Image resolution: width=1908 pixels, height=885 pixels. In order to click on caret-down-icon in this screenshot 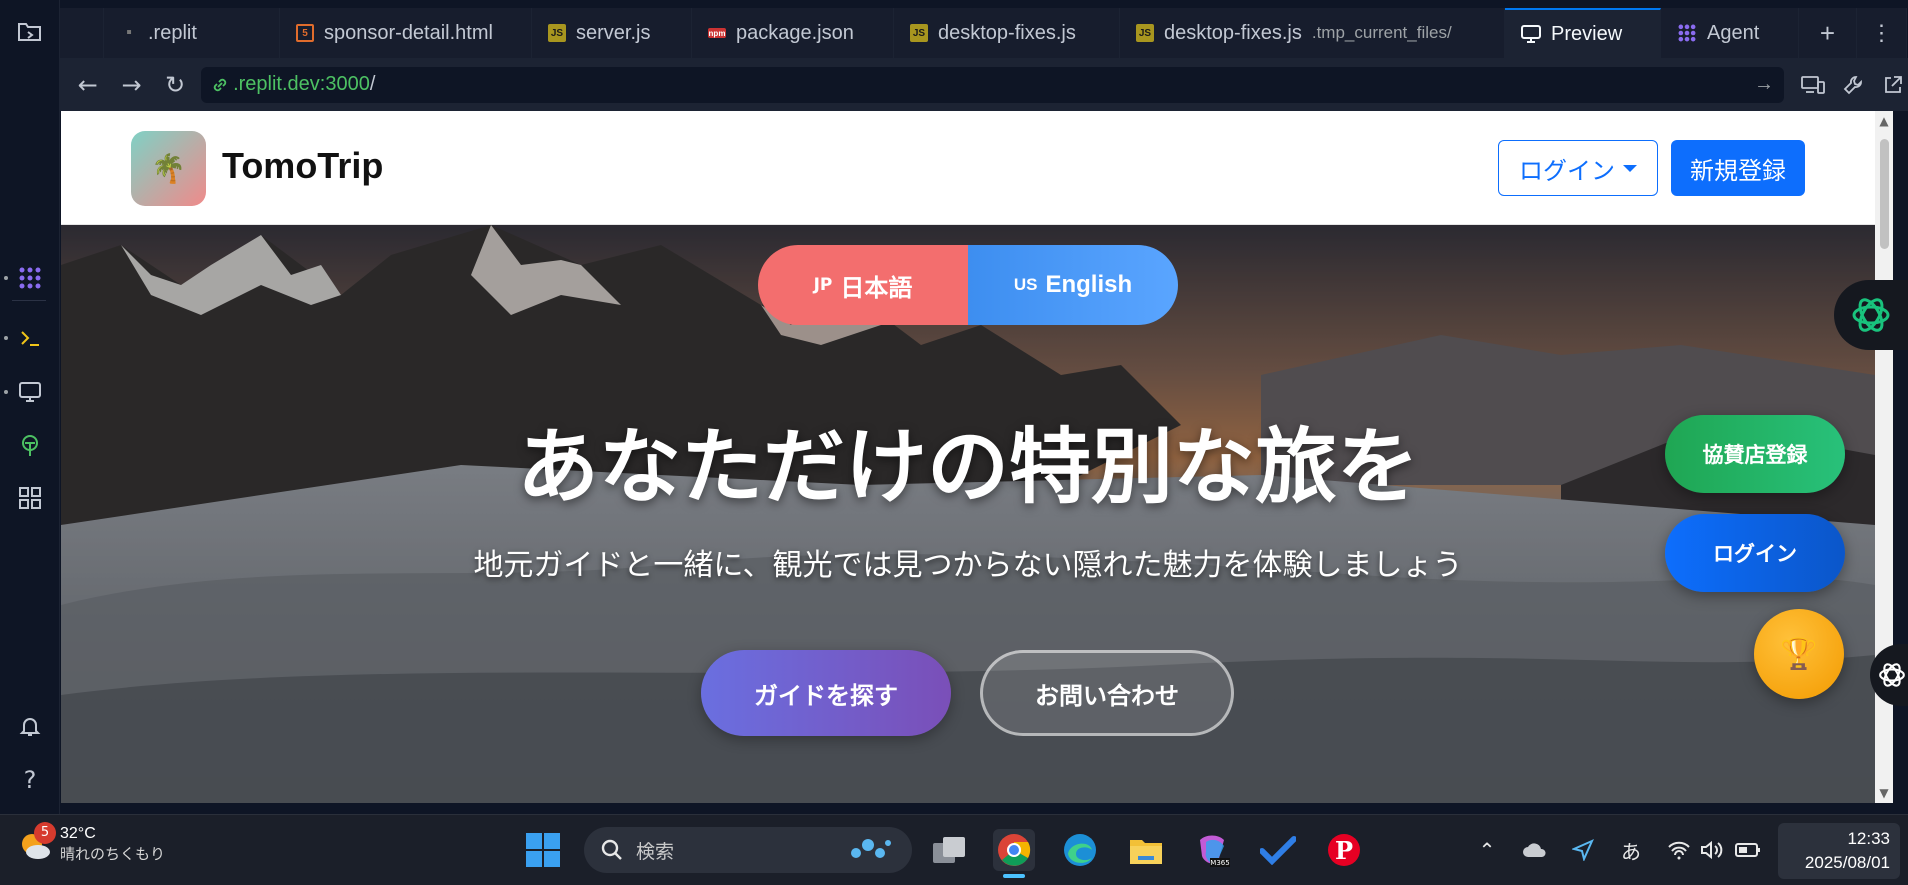, I will do `click(1630, 168)`.